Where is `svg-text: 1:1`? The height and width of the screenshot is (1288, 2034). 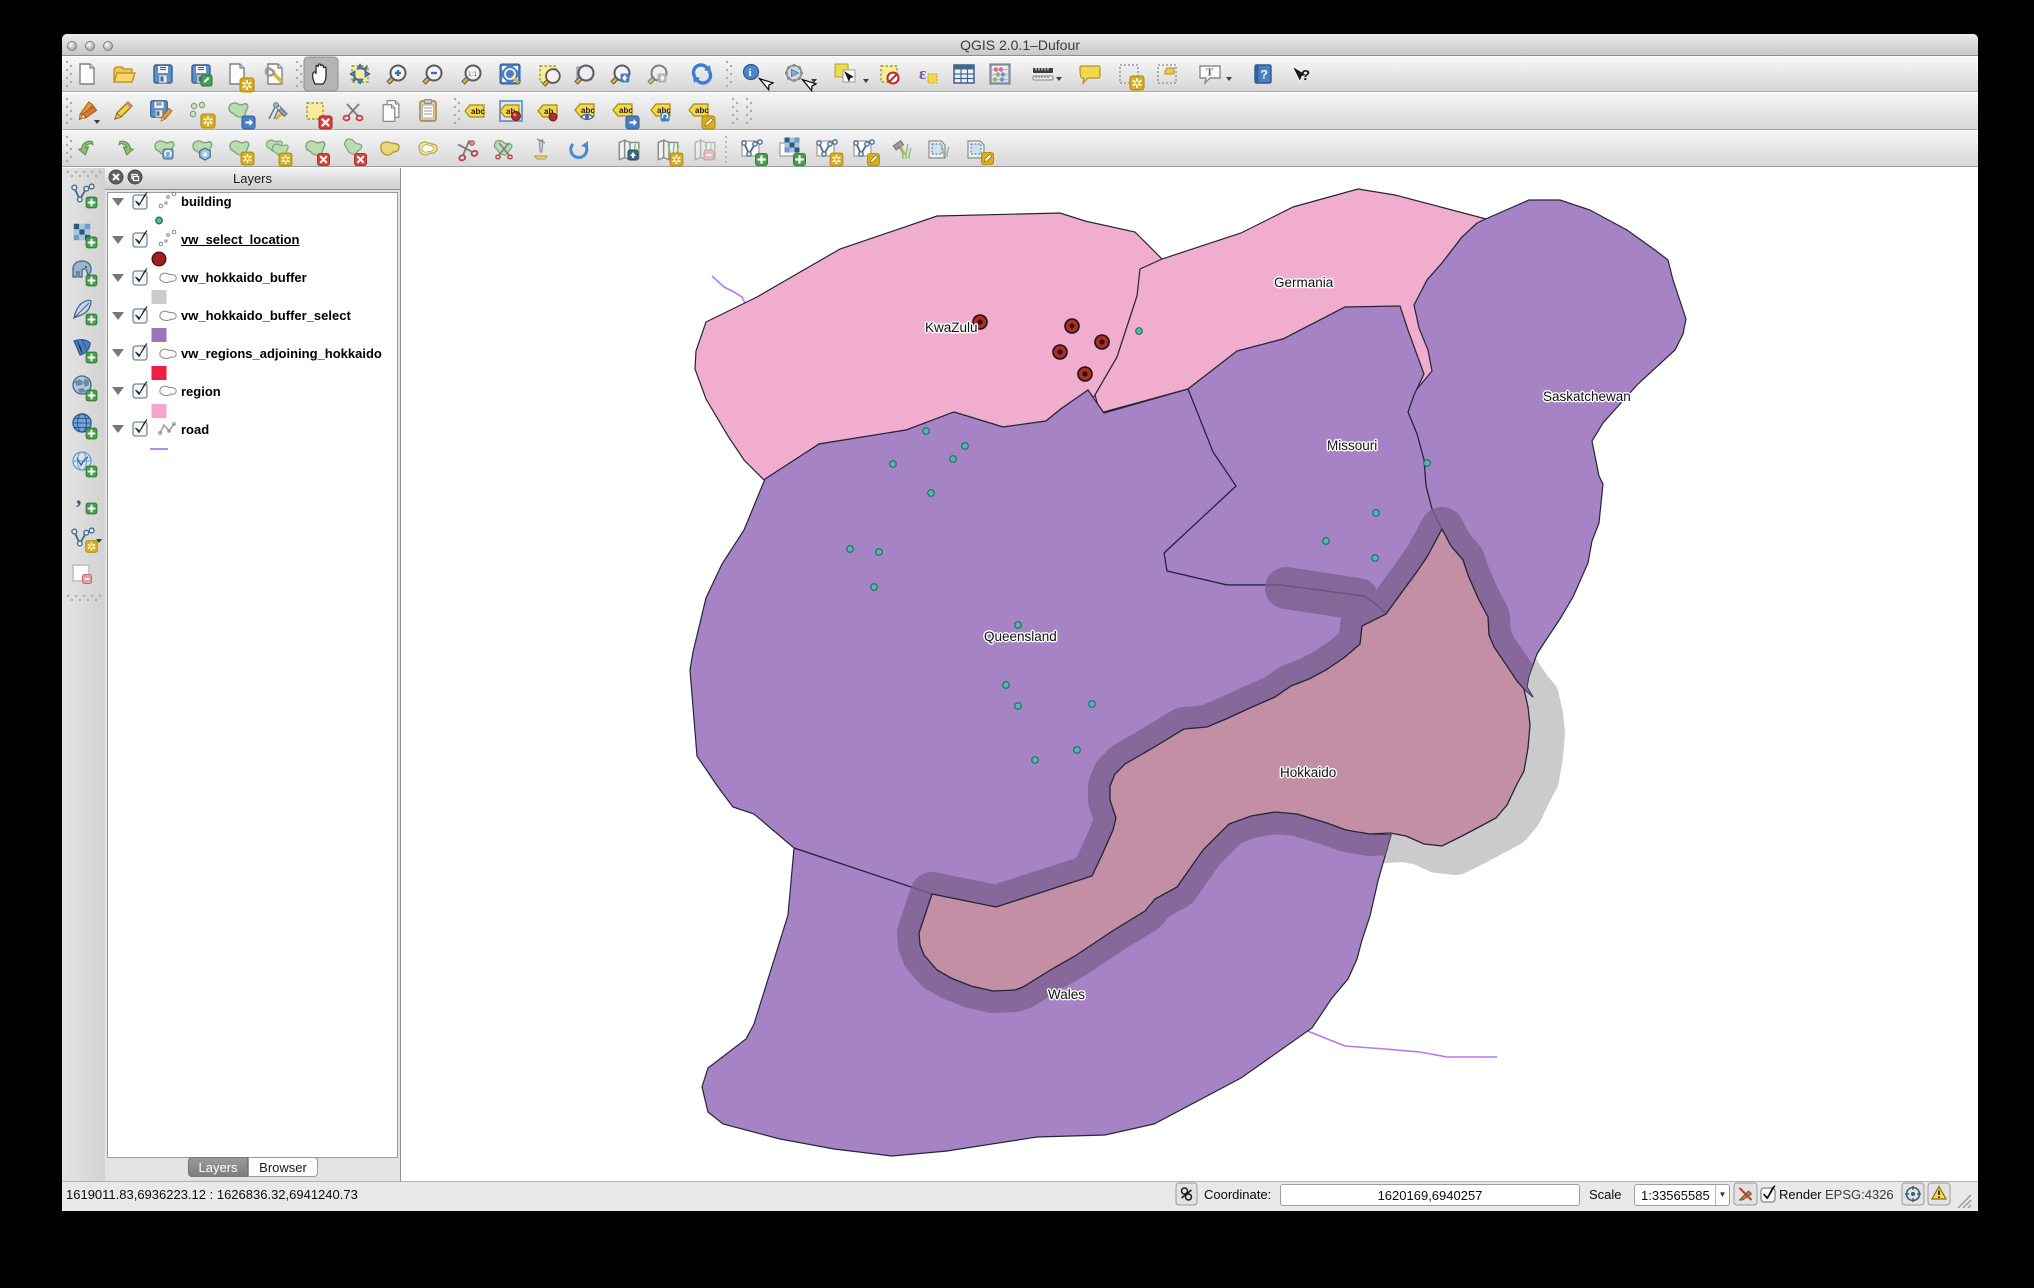
svg-text: 1:1 is located at coordinates (472, 74).